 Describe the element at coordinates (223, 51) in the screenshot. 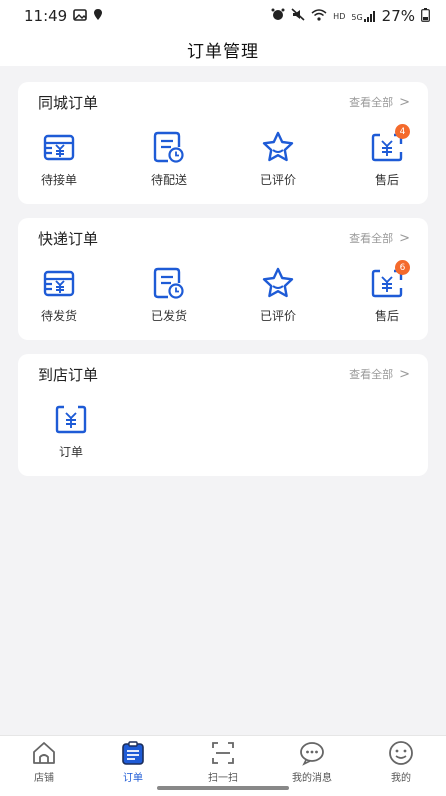

I see `page-title: 订单管理` at that location.